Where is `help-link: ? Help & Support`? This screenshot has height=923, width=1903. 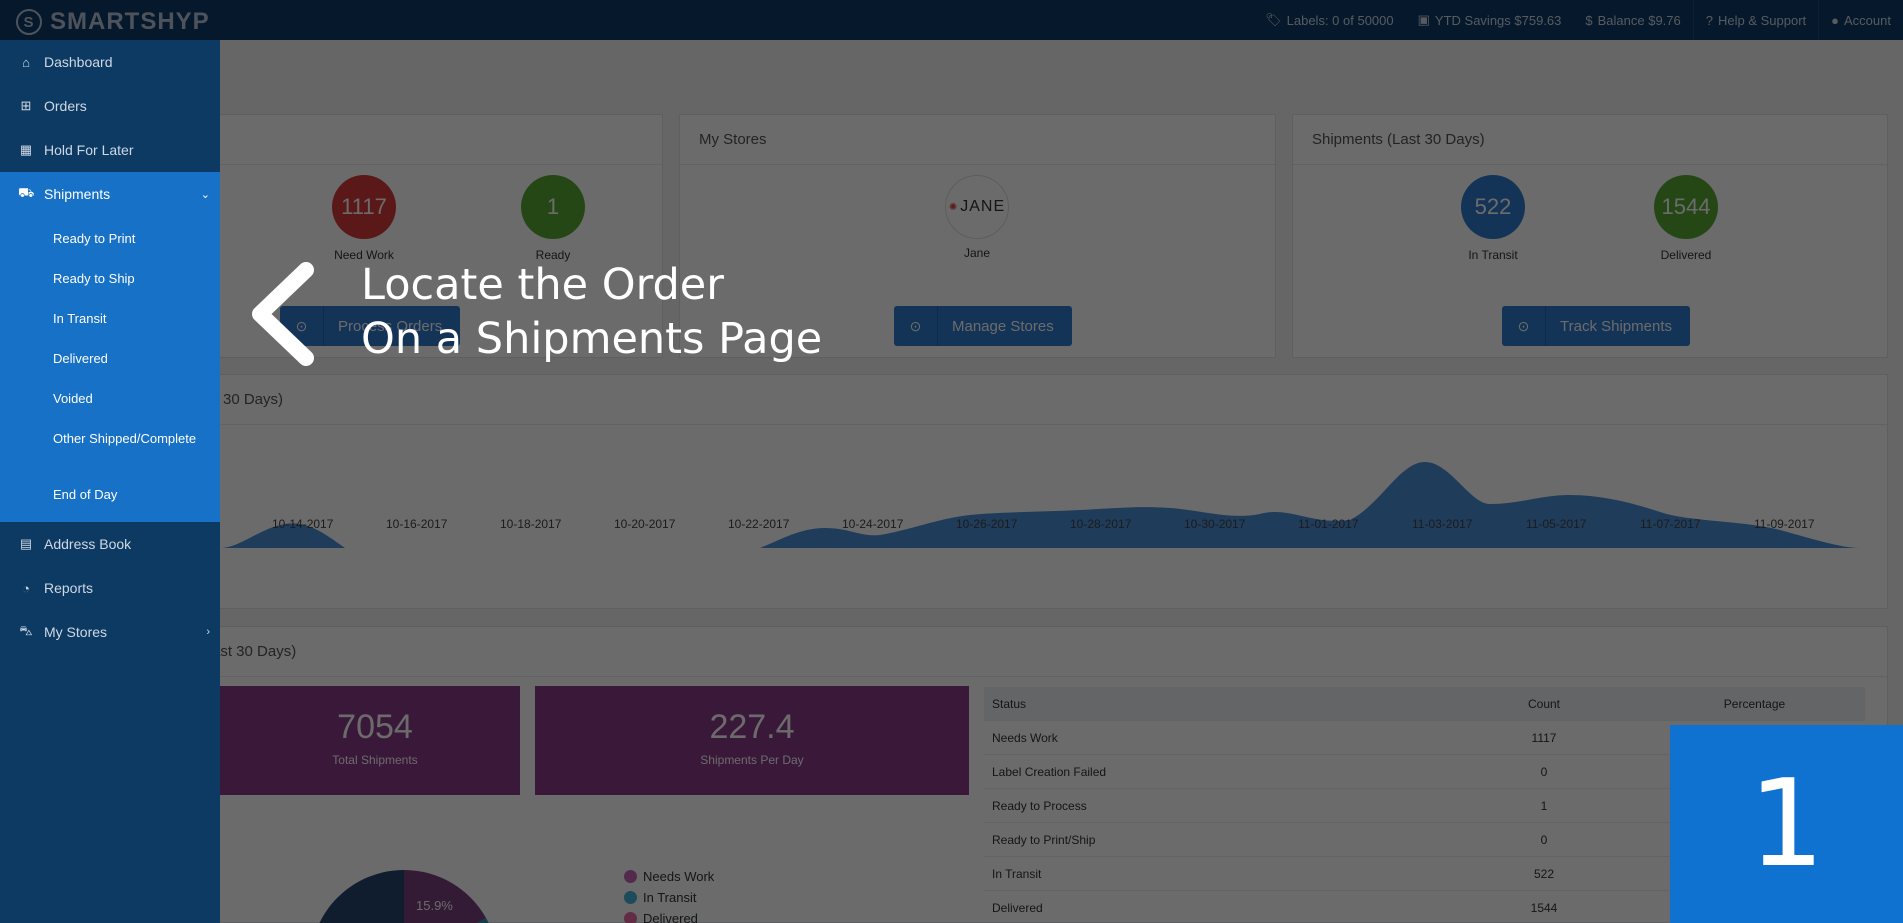
help-link: ? Help & Support is located at coordinates (1755, 20).